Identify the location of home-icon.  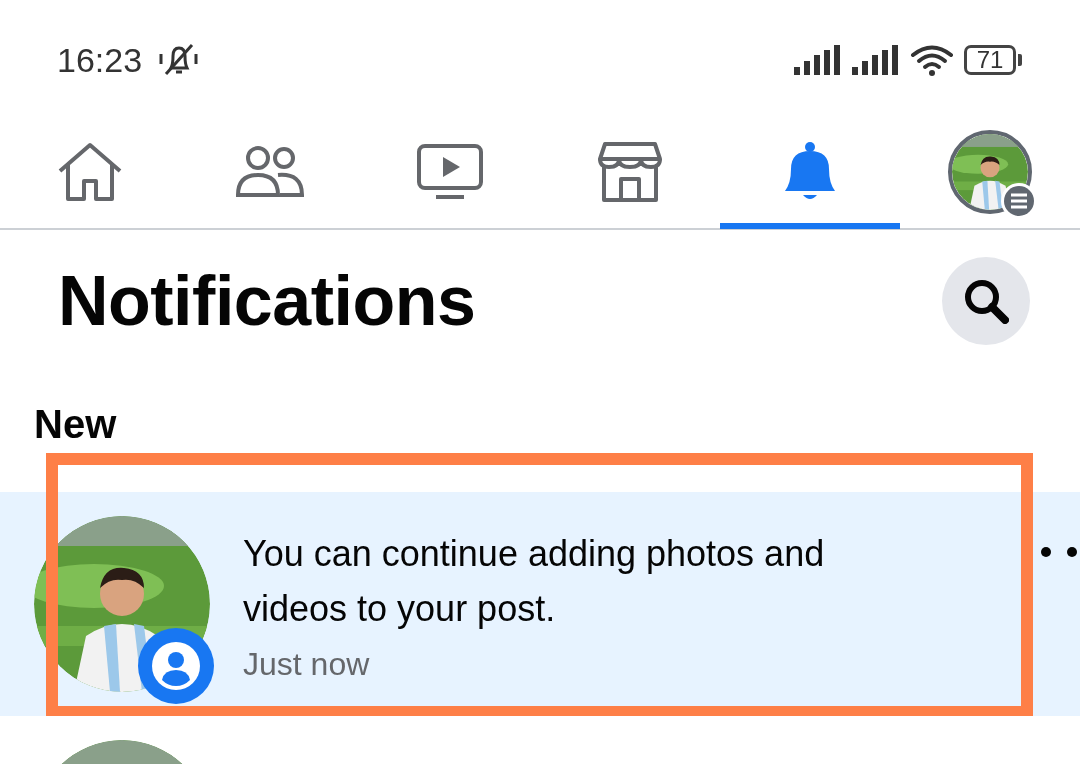
(90, 171).